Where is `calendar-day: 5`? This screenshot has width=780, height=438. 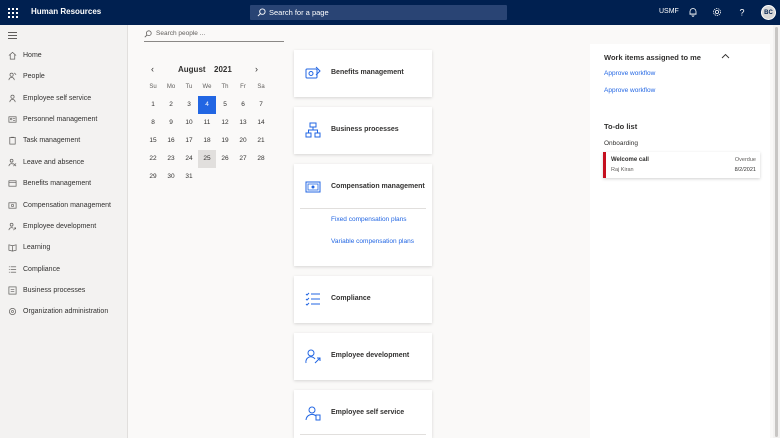 calendar-day: 5 is located at coordinates (225, 105).